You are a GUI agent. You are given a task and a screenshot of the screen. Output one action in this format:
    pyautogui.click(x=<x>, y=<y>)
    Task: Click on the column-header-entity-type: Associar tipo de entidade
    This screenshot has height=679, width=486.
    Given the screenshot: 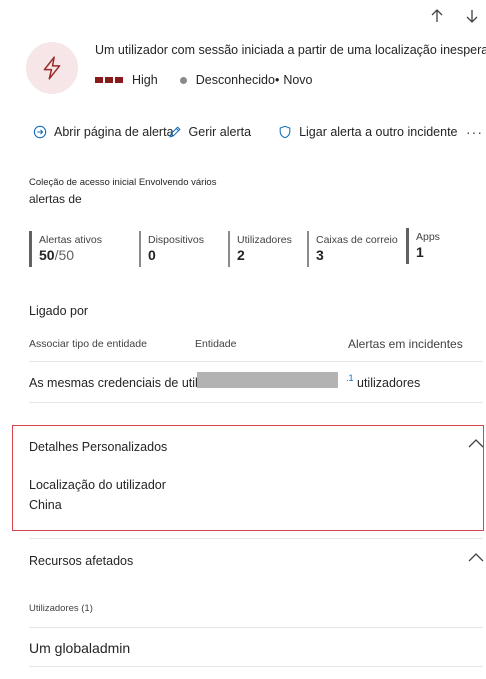 What is the action you would take?
    pyautogui.click(x=88, y=344)
    